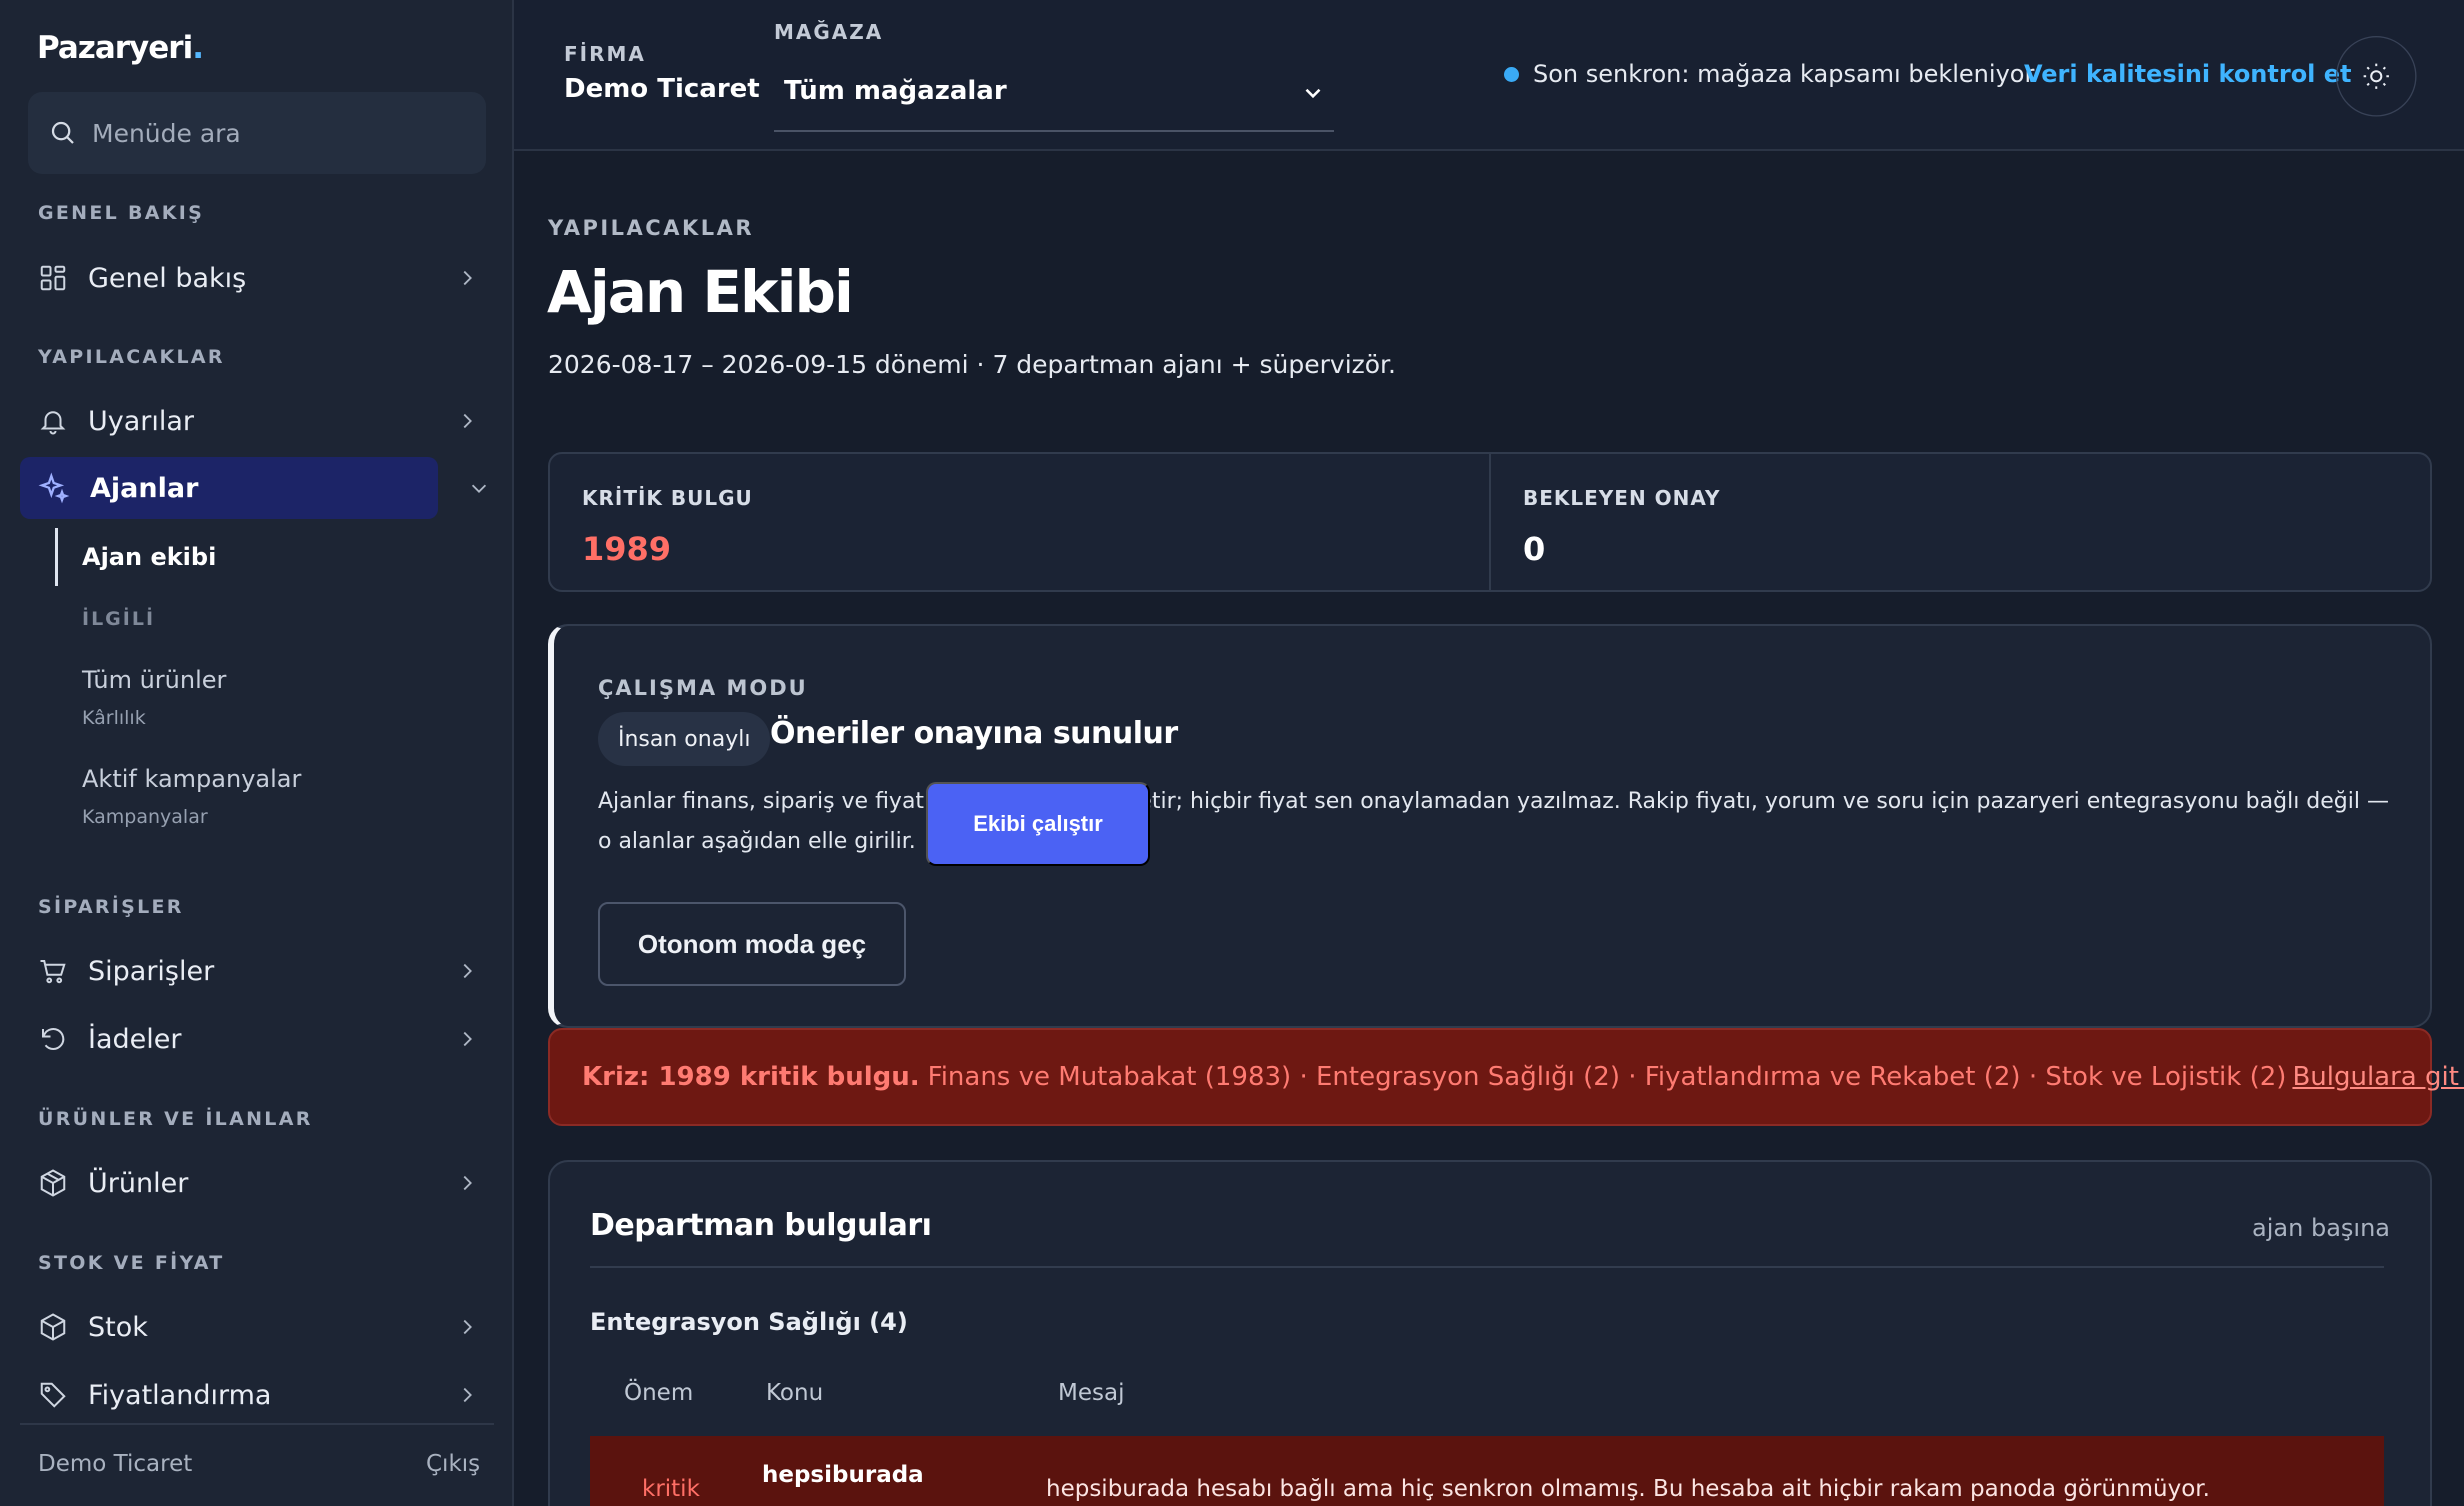 This screenshot has width=2464, height=1506. I want to click on data-quality-link: Veri kalitesini kontrol et, so click(2188, 74).